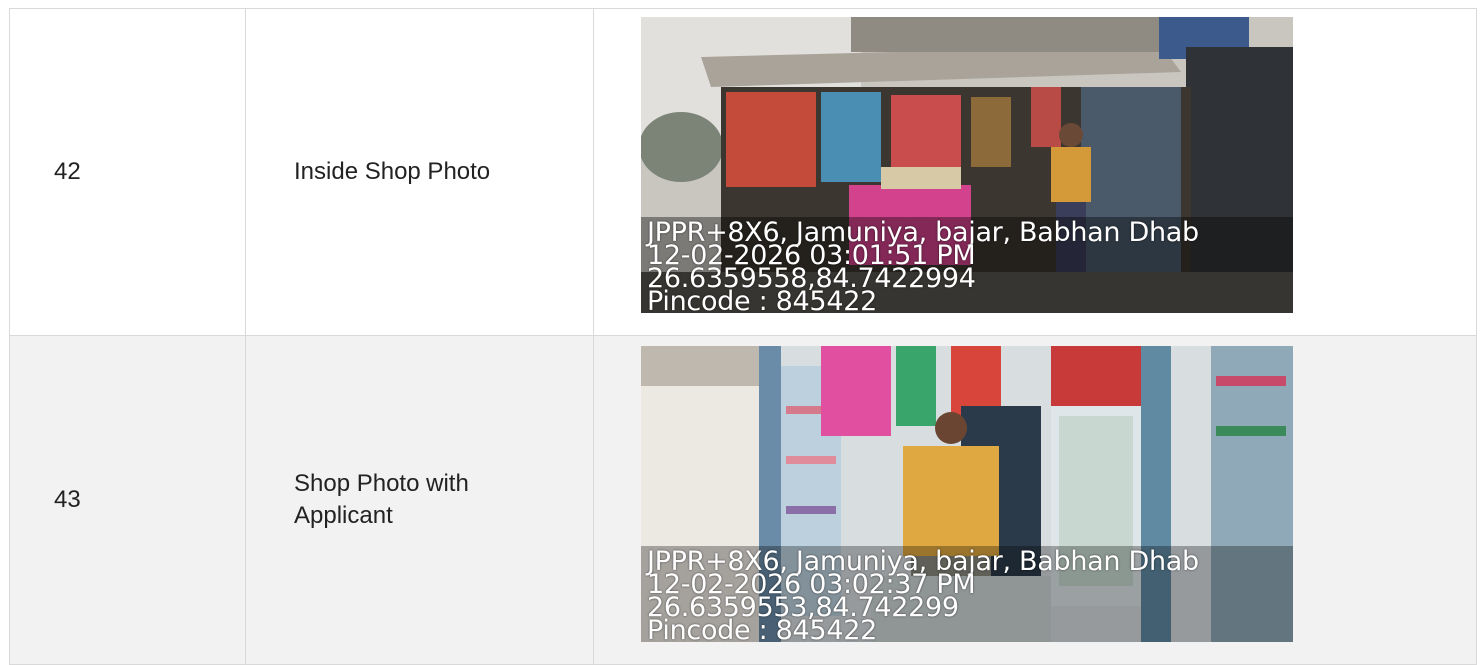  What do you see at coordinates (127, 500) in the screenshot?
I see `row-number: 43` at bounding box center [127, 500].